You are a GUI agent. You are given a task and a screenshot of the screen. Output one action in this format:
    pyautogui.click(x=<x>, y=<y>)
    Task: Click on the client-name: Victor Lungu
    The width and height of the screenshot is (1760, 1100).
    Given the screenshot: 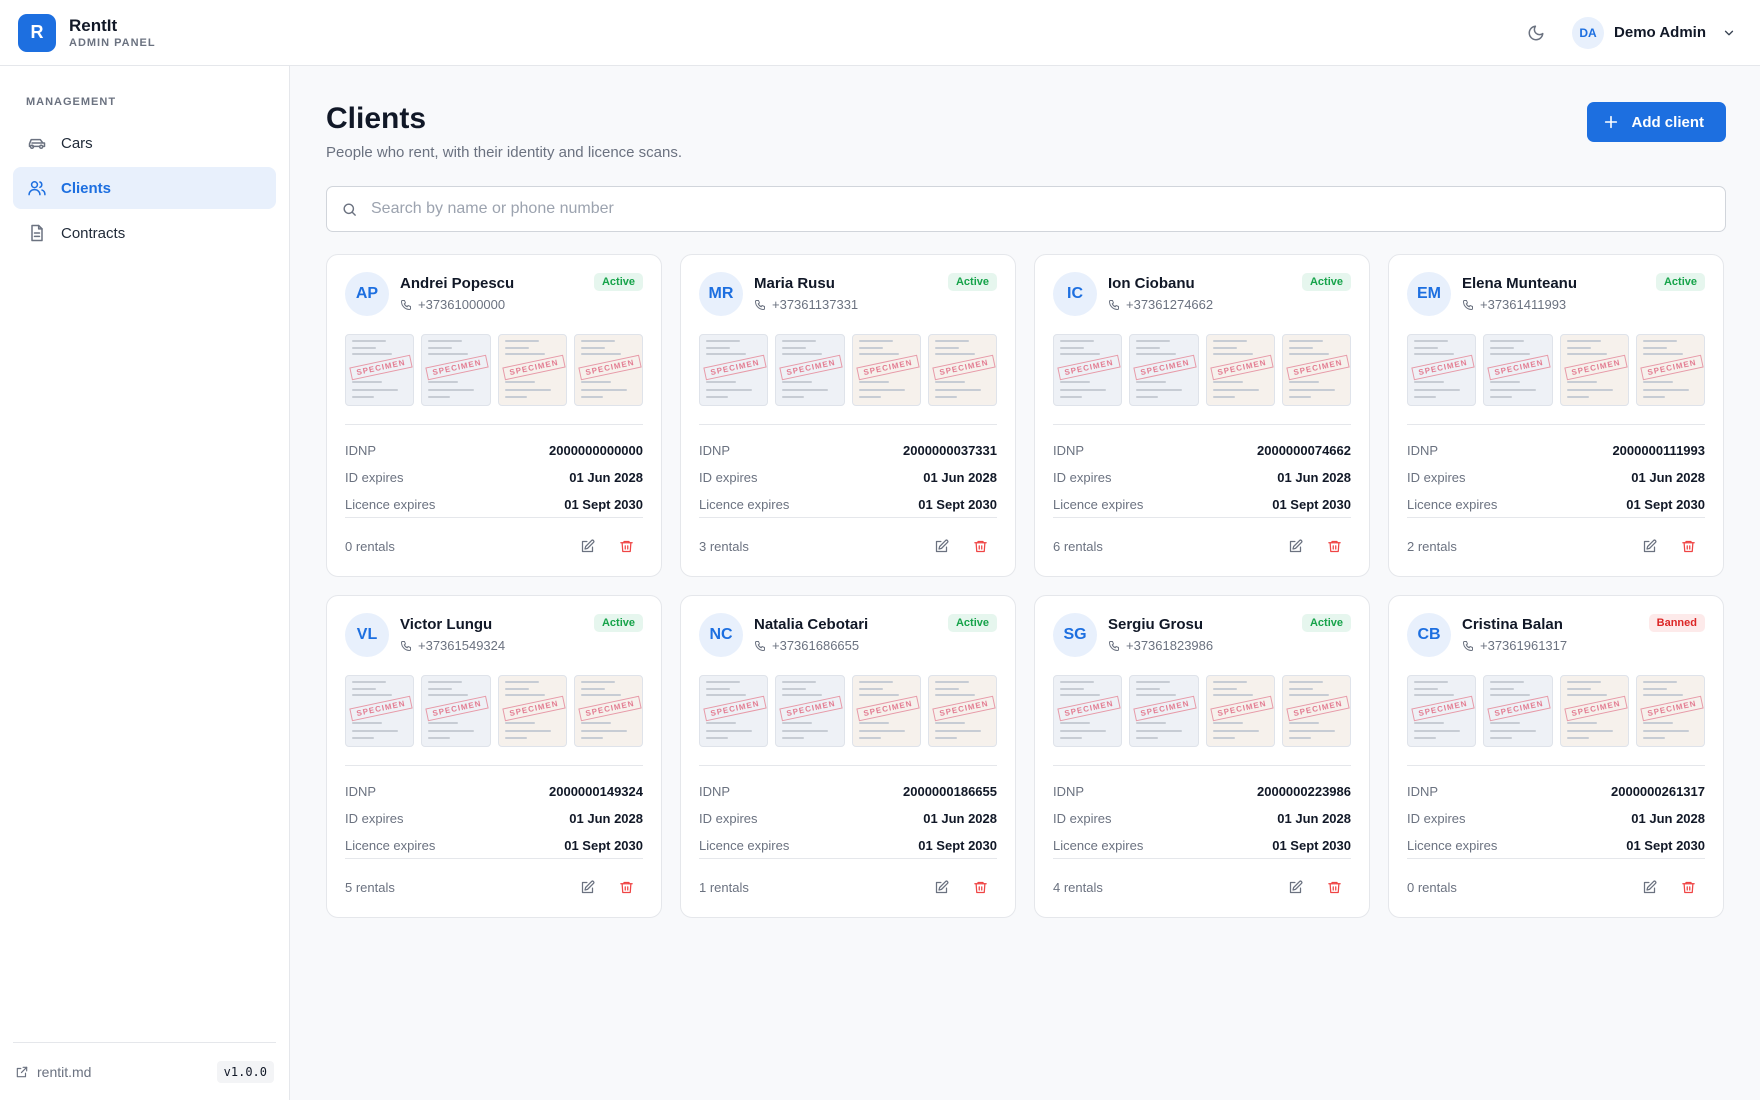 What is the action you would take?
    pyautogui.click(x=446, y=624)
    